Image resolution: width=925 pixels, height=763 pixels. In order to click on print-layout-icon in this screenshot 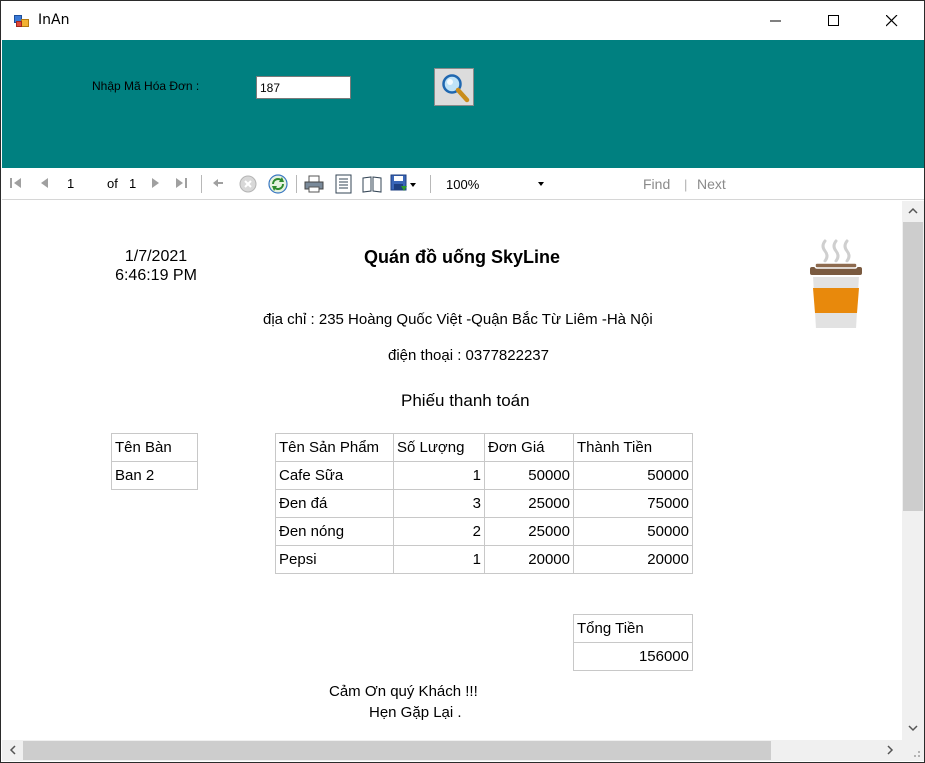, I will do `click(344, 184)`.